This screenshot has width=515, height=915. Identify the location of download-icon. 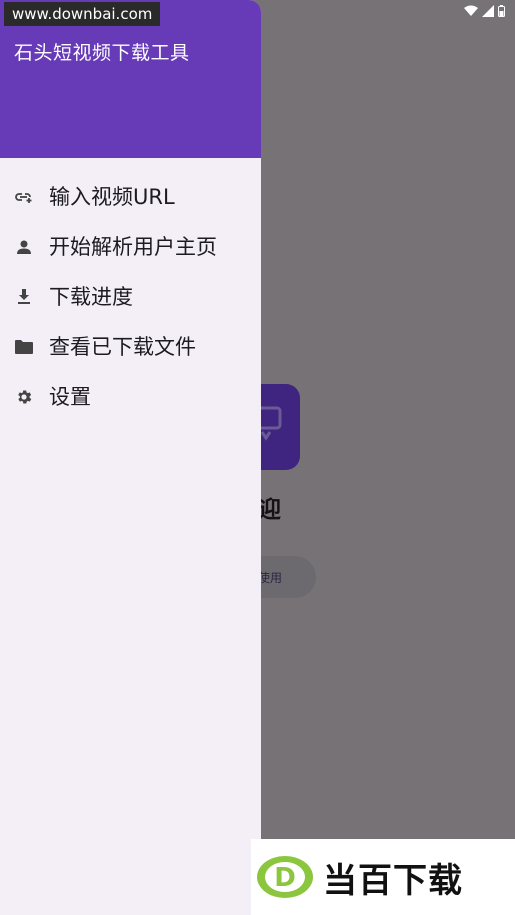
(24, 297).